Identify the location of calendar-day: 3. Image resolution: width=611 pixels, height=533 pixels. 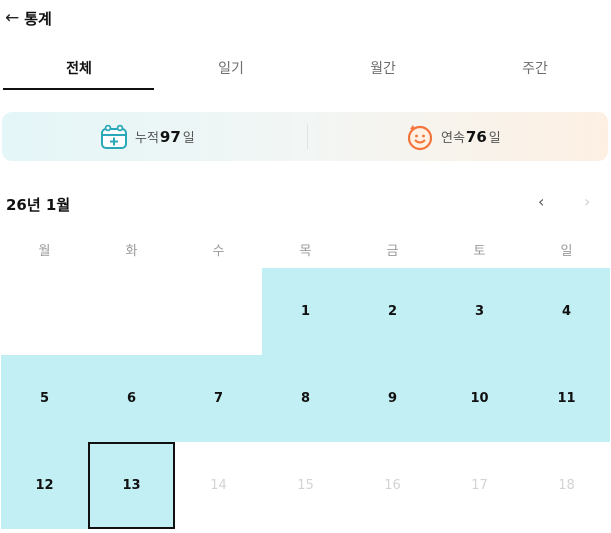
(479, 311).